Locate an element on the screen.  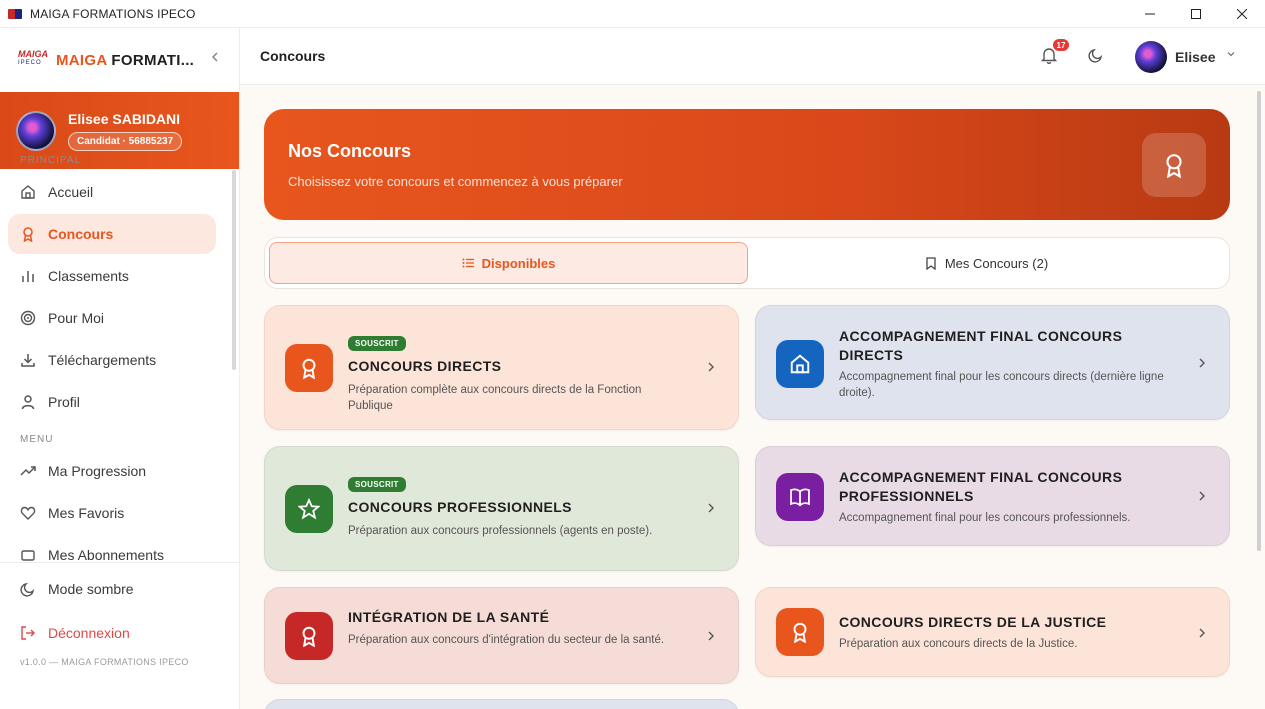
card-title: CONCOURS PROFESSIONNELS is located at coordinates (460, 507).